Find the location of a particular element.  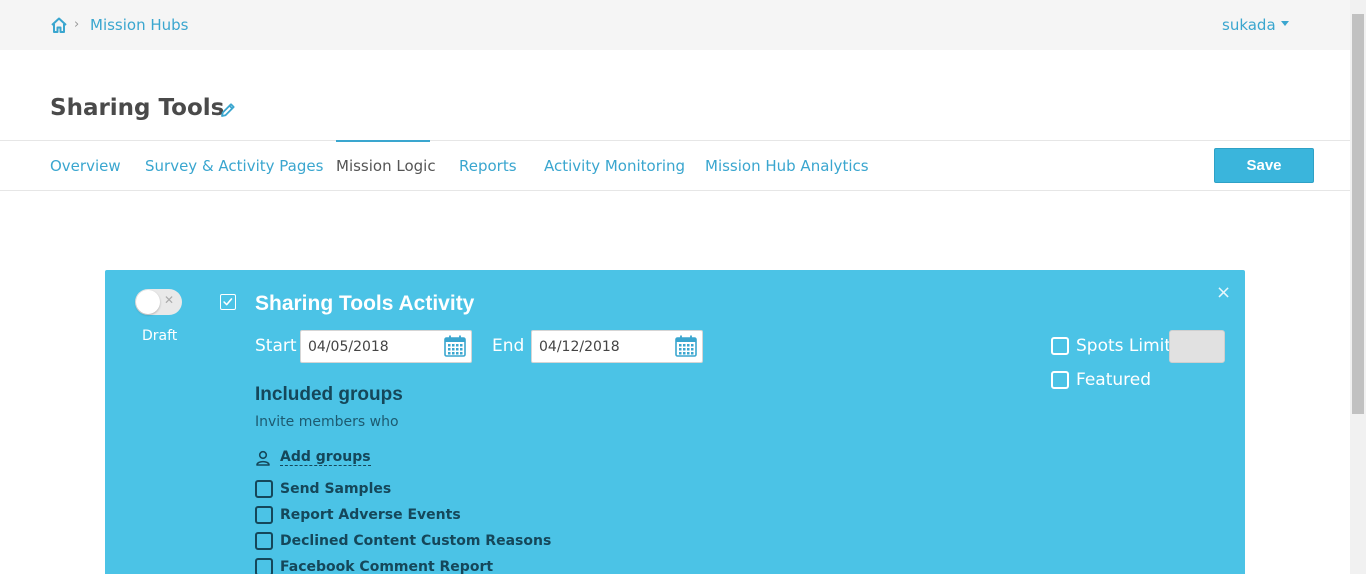

featured-checkbox is located at coordinates (1060, 380).